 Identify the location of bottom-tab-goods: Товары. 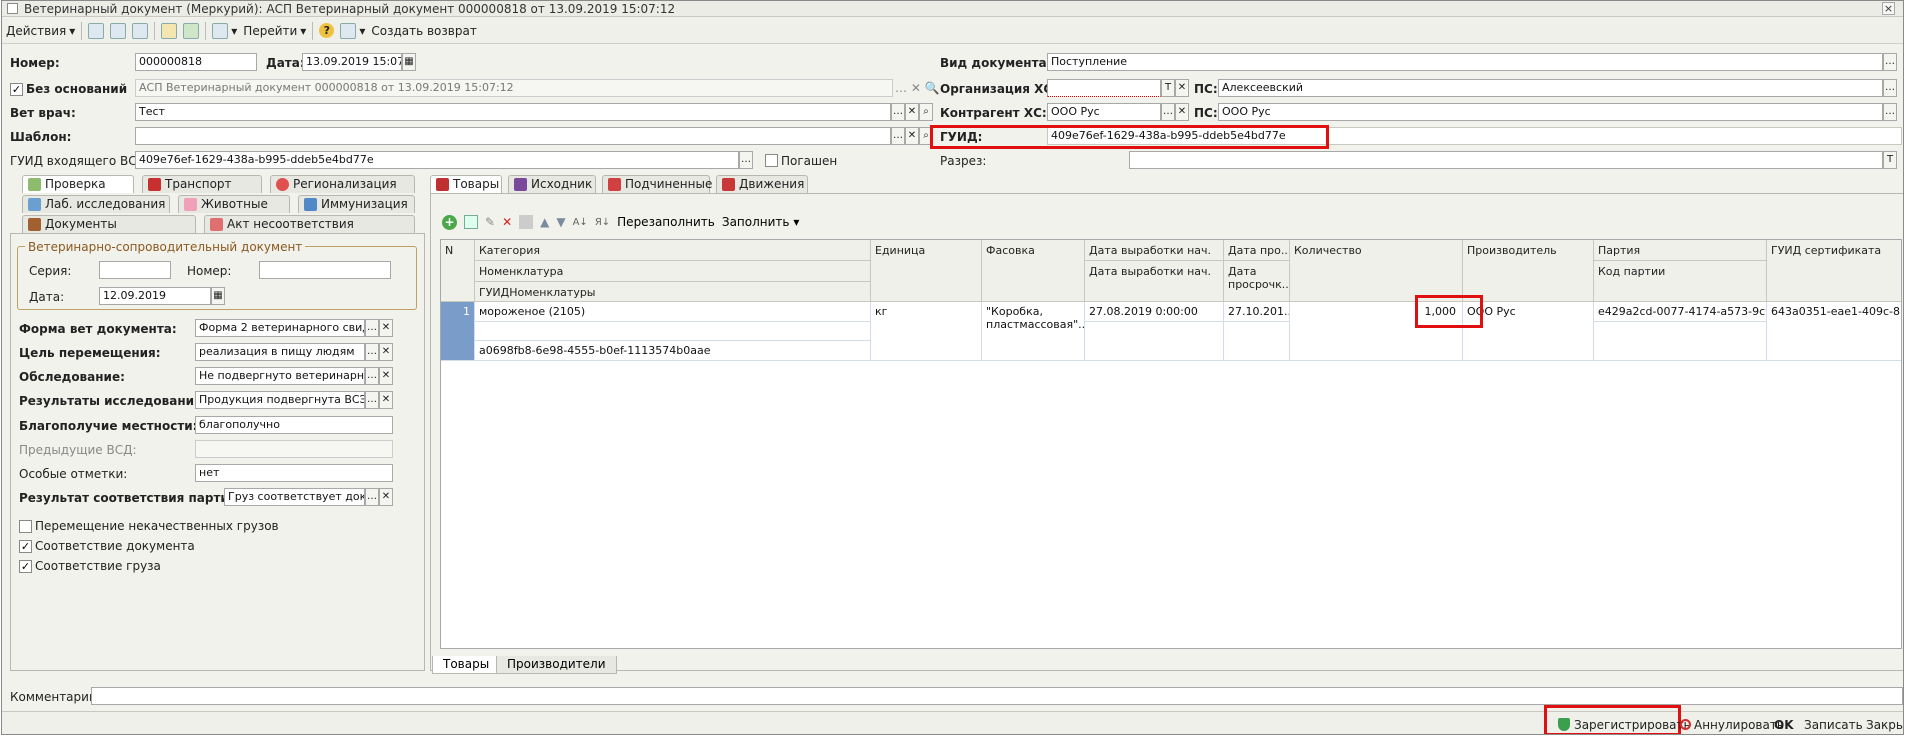
(466, 665).